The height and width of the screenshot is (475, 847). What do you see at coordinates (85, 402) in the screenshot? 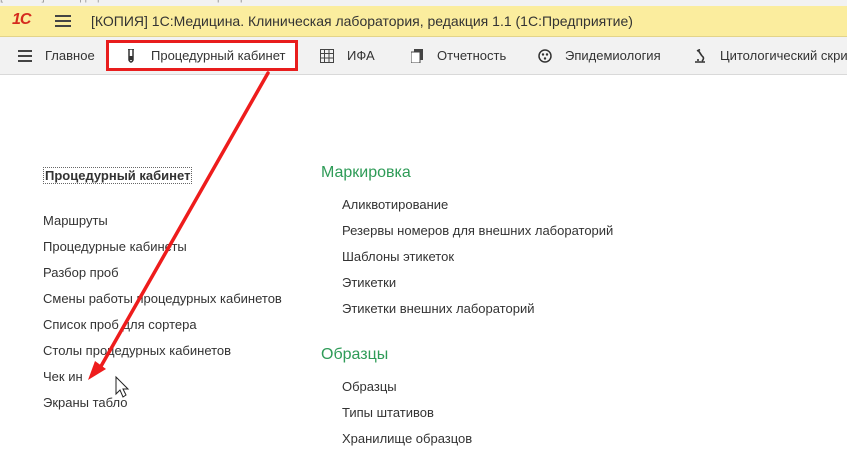
I see `link-display-screens: Экраны табло` at bounding box center [85, 402].